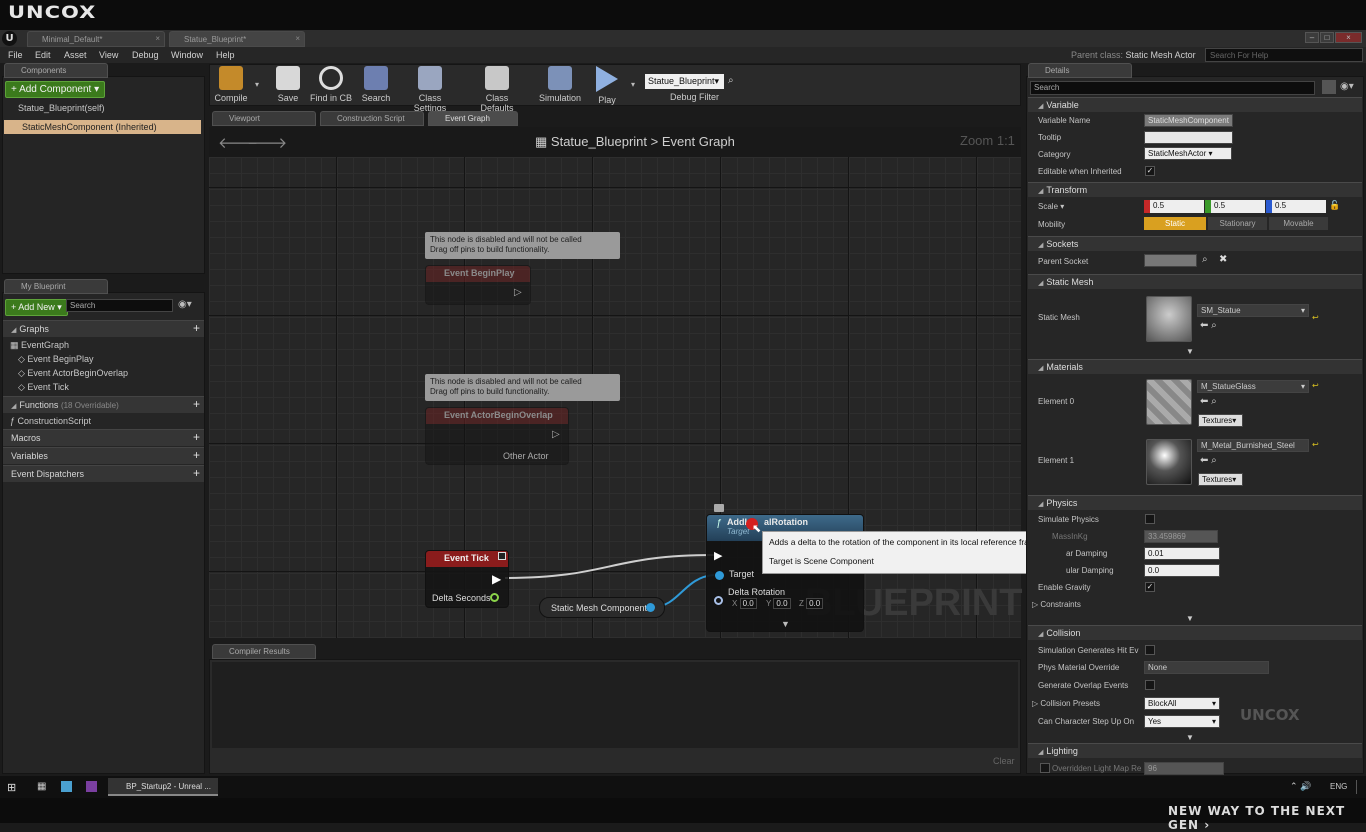 Image resolution: width=1366 pixels, height=832 pixels. Describe the element at coordinates (494, 597) in the screenshot. I see `float-pin-icon` at that location.